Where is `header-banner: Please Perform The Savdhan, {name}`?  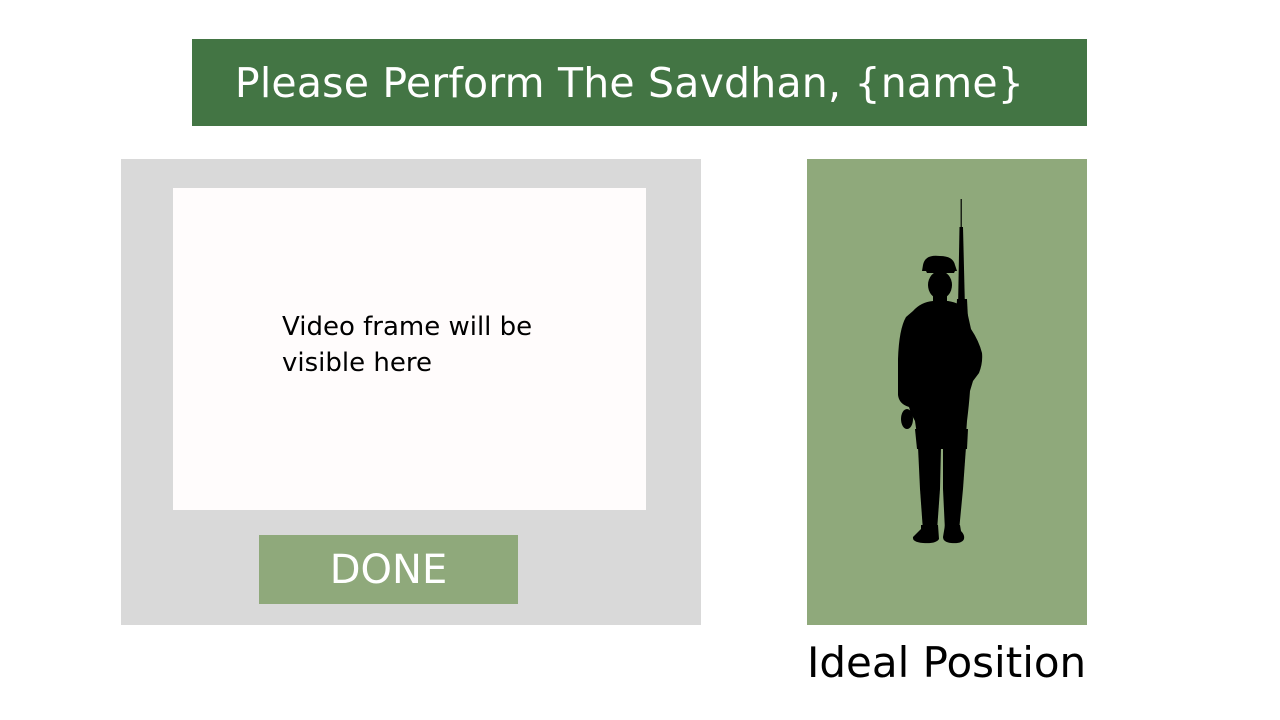 header-banner: Please Perform The Savdhan, {name} is located at coordinates (639, 82).